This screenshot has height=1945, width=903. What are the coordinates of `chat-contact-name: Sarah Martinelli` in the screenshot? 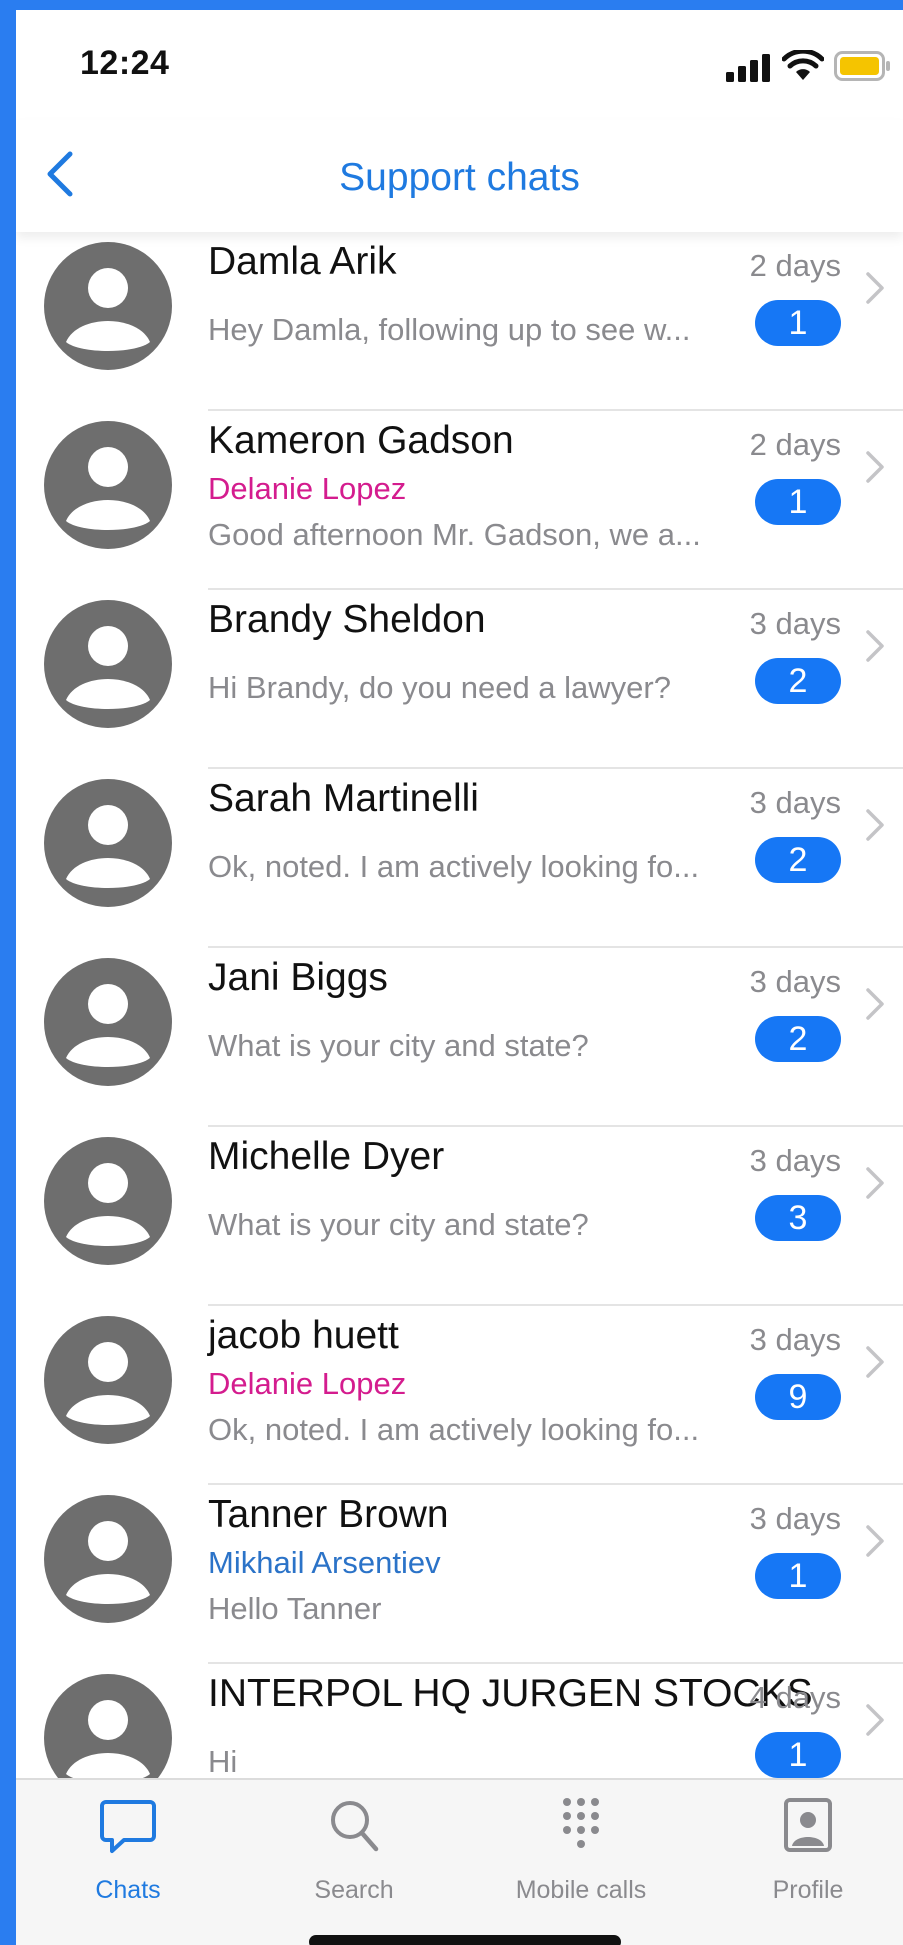 It's located at (343, 798).